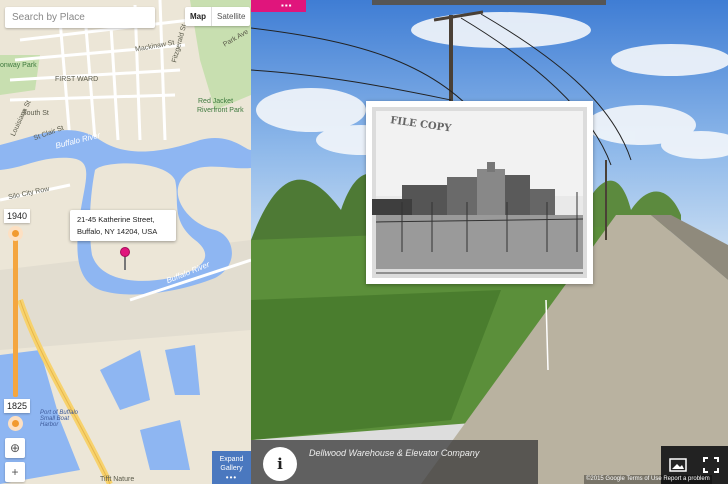  What do you see at coordinates (198, 16) in the screenshot?
I see `maptype-map-button: Map` at bounding box center [198, 16].